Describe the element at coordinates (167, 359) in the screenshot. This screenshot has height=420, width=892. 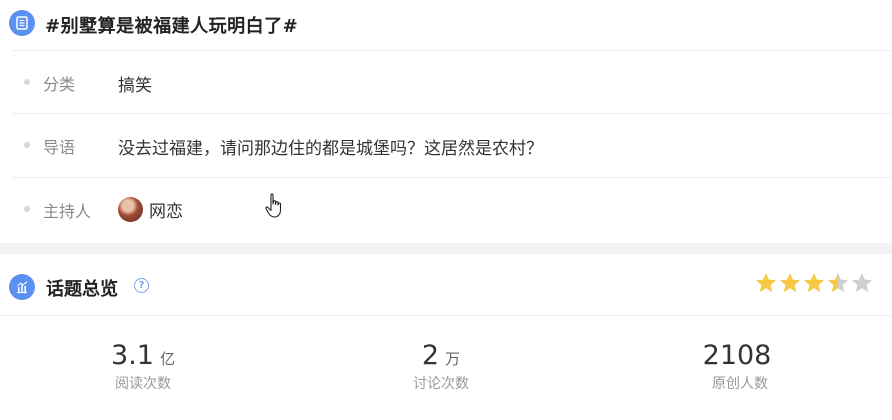
I see `stat-unit: 亿` at that location.